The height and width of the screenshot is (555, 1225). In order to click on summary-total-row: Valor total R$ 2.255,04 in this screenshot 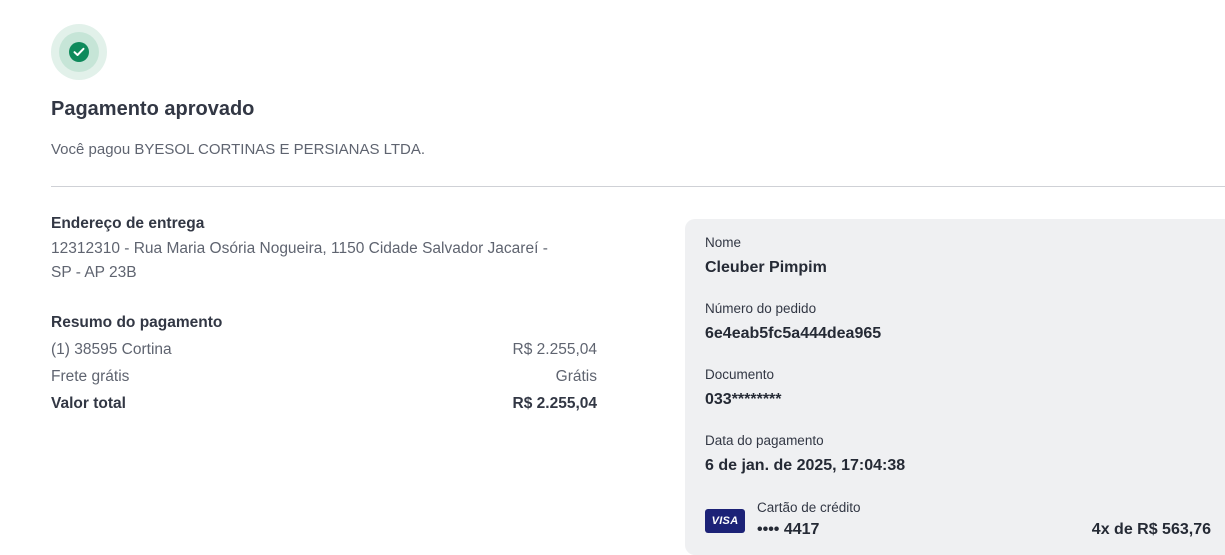, I will do `click(324, 404)`.